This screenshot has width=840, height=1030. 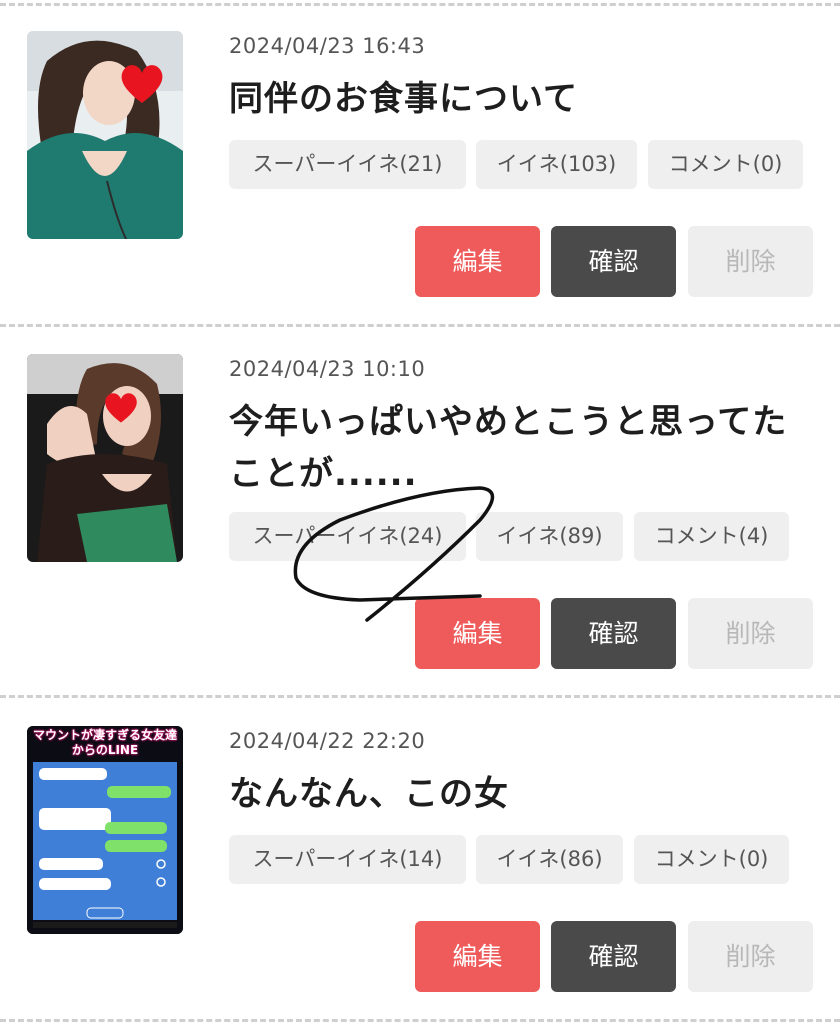 I want to click on post-date: 2024/04/23 10:10, so click(x=327, y=369).